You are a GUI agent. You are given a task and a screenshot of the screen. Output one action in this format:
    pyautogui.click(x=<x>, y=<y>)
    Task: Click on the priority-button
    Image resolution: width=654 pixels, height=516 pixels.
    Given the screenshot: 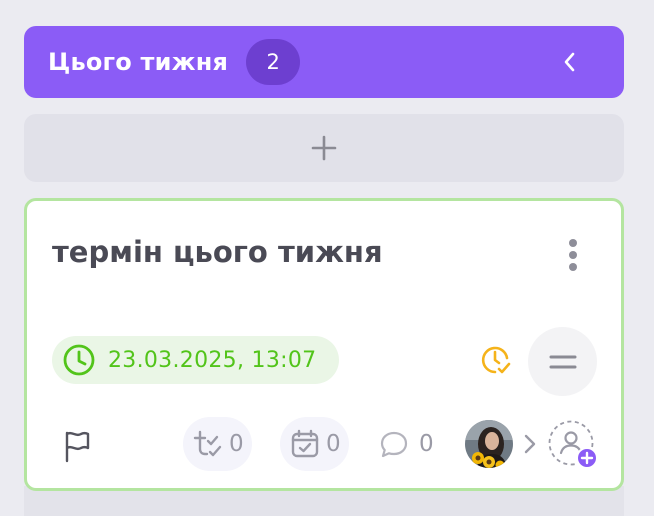 What is the action you would take?
    pyautogui.click(x=562, y=361)
    